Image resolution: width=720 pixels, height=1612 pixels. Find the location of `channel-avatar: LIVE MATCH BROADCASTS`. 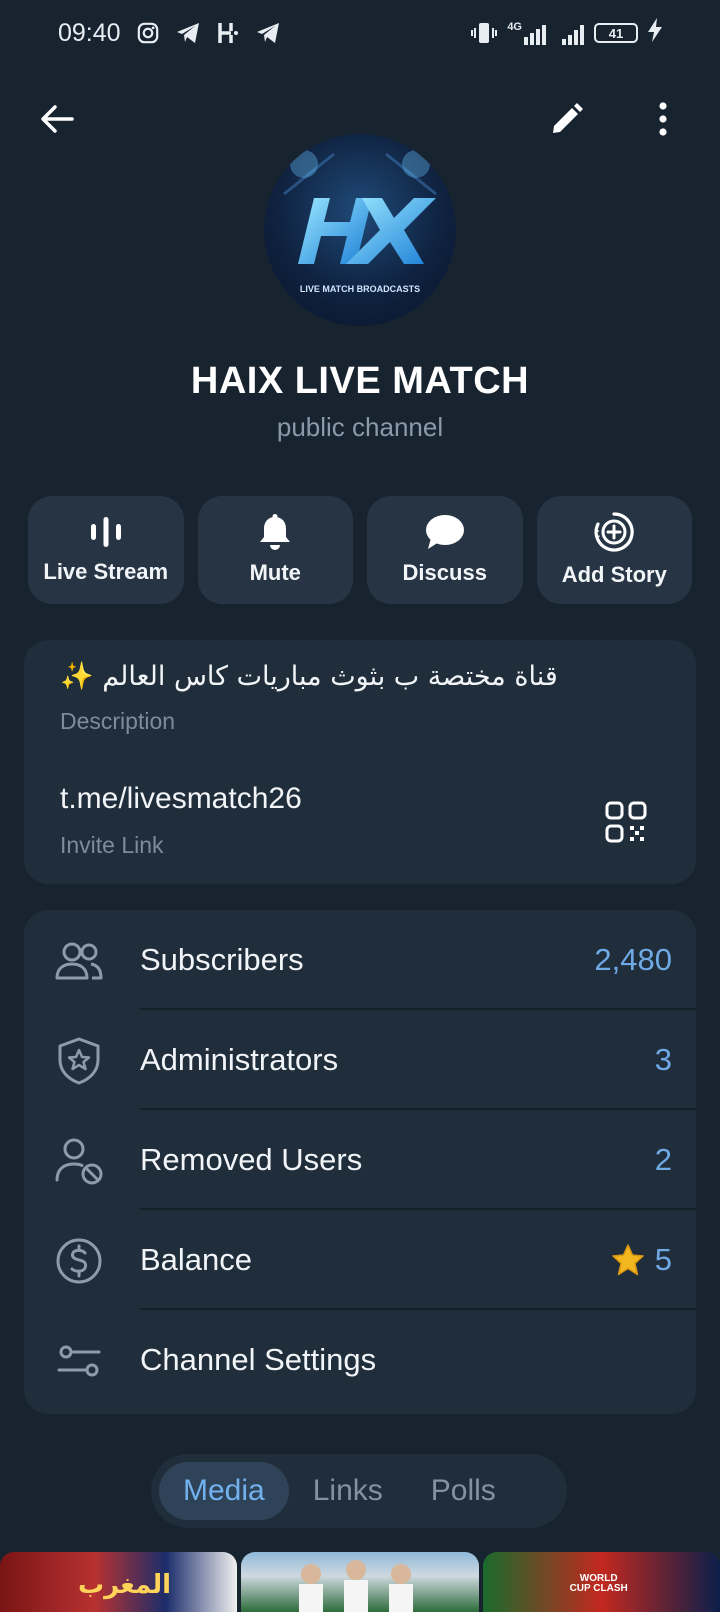

channel-avatar: LIVE MATCH BROADCASTS is located at coordinates (360, 230).